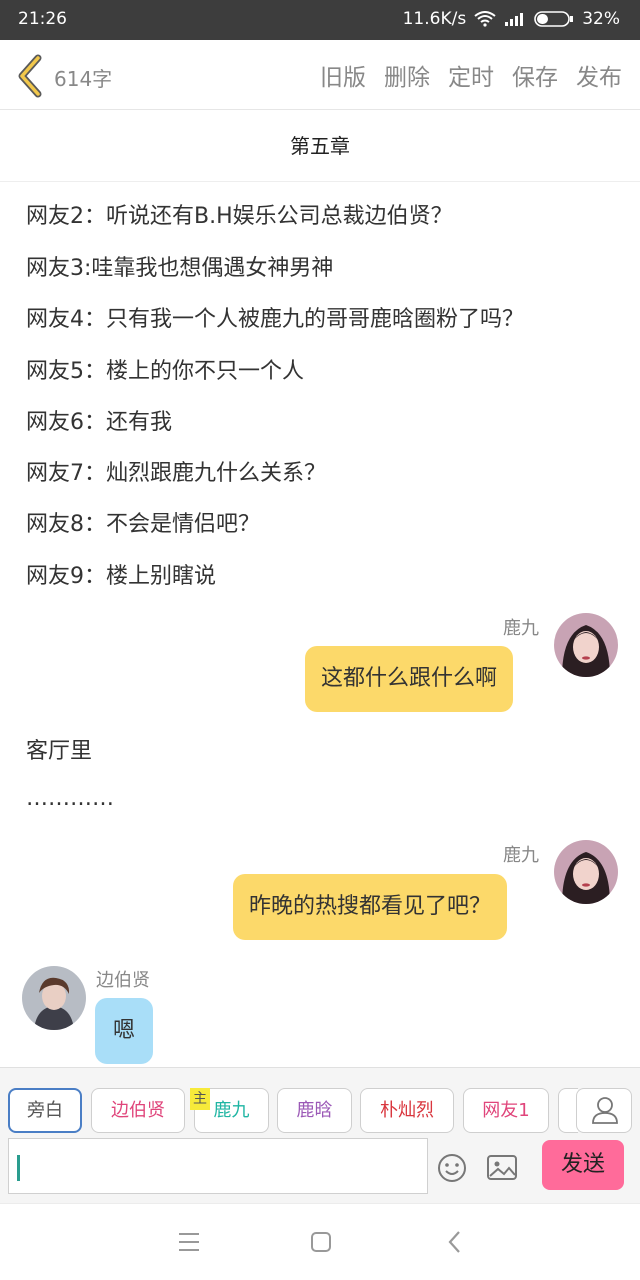  What do you see at coordinates (407, 1110) in the screenshot?
I see `role-chip-piaocanlie: 朴灿烈` at bounding box center [407, 1110].